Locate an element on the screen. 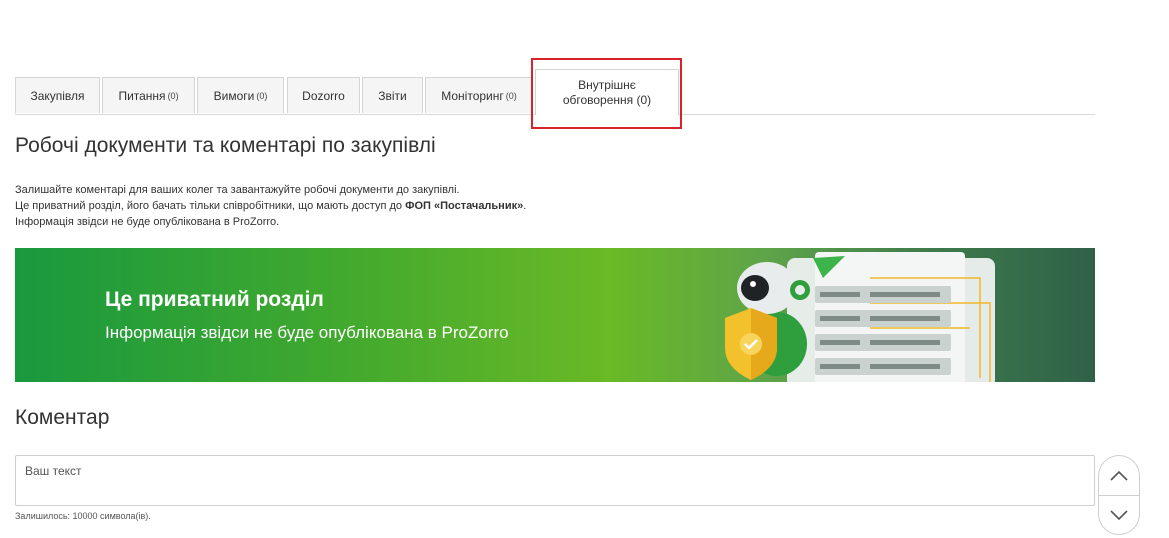  tab-label: Закупівля is located at coordinates (57, 95).